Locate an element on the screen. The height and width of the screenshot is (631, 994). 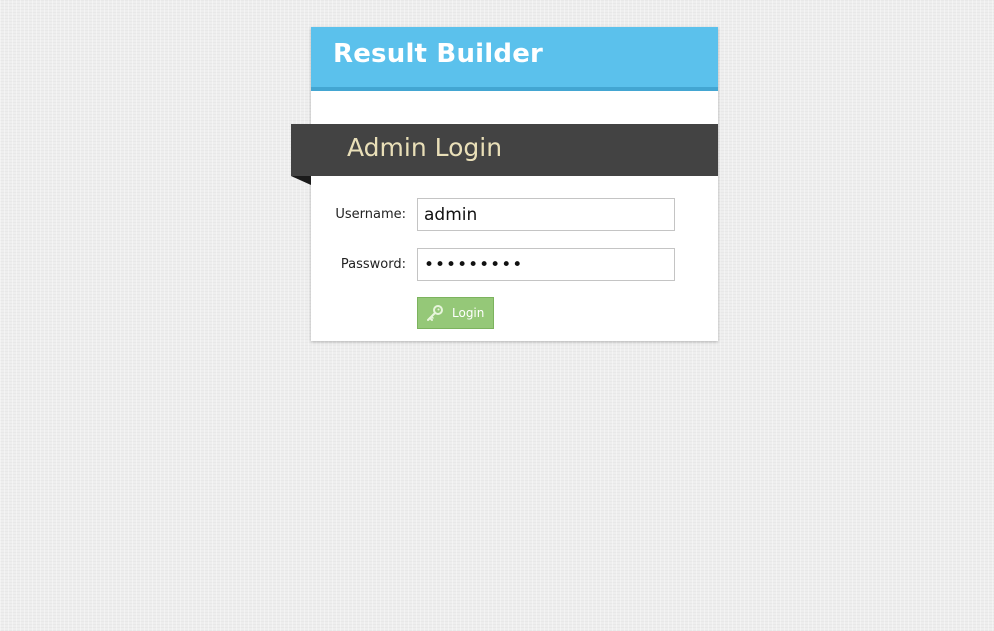
login-button: Login is located at coordinates (455, 313).